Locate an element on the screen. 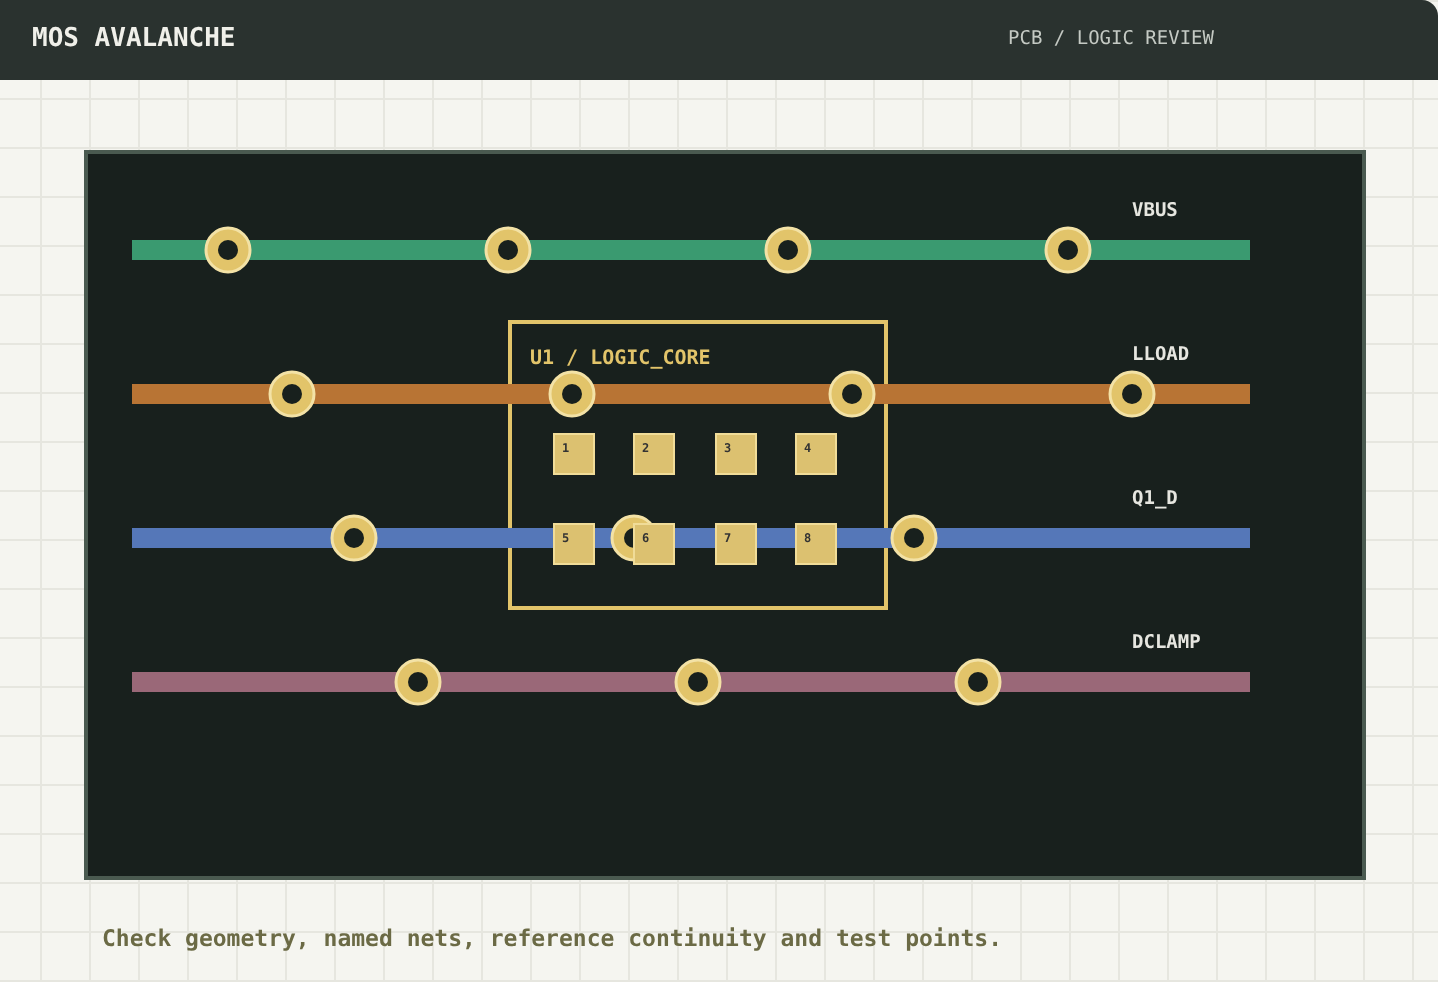  breadcrumb: PCB / LOGIC REVIEW is located at coordinates (1111, 39).